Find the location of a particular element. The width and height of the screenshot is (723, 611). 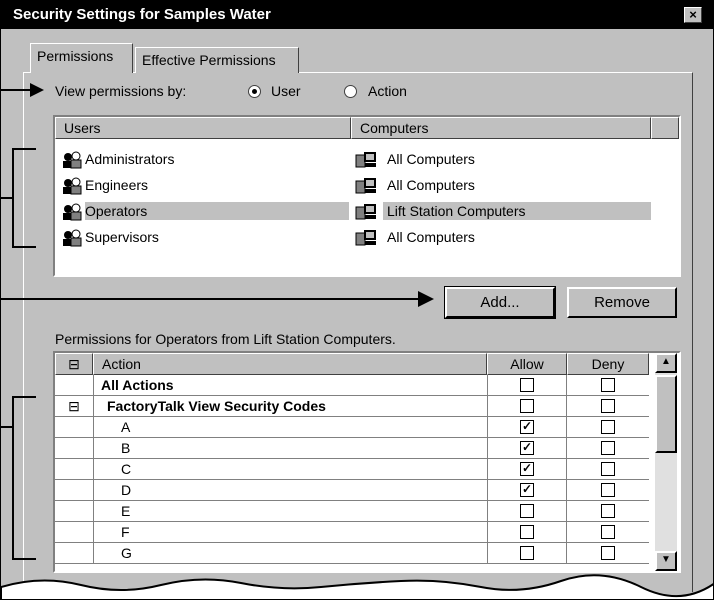

tab-effective-permissions: Effective Permissions is located at coordinates (217, 60).